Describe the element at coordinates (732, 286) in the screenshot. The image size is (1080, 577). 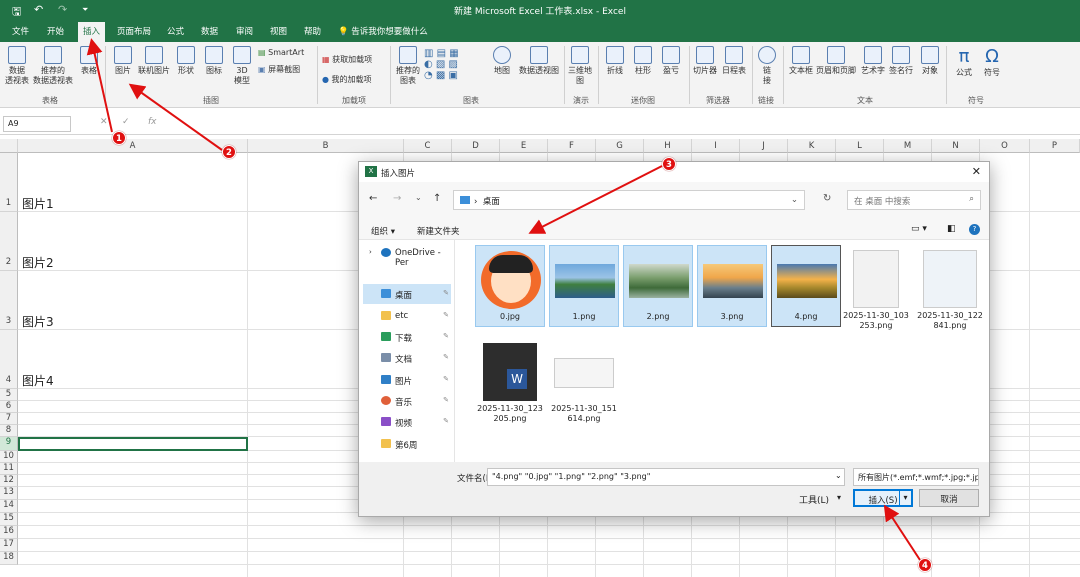
I see `file-item-3-png: 3.png` at that location.